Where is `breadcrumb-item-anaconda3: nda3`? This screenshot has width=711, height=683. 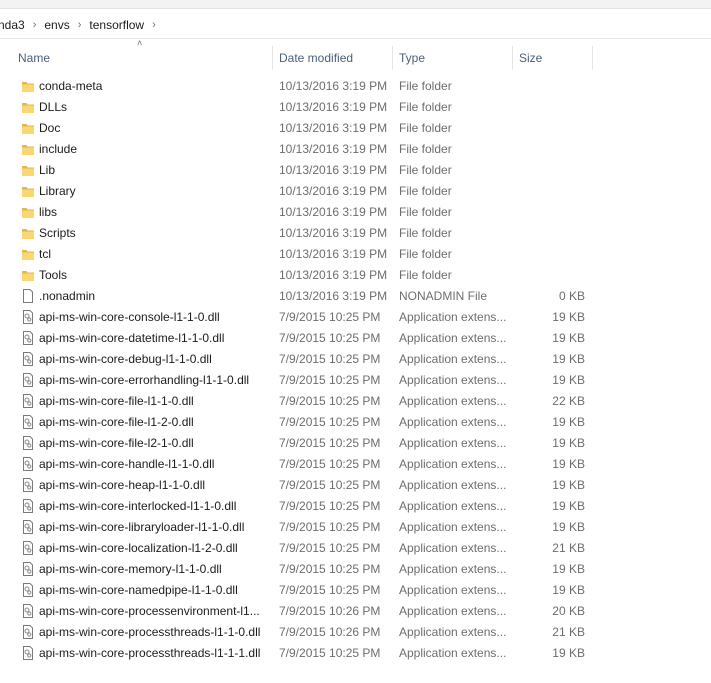
breadcrumb-item-anaconda3: nda3 is located at coordinates (15, 25).